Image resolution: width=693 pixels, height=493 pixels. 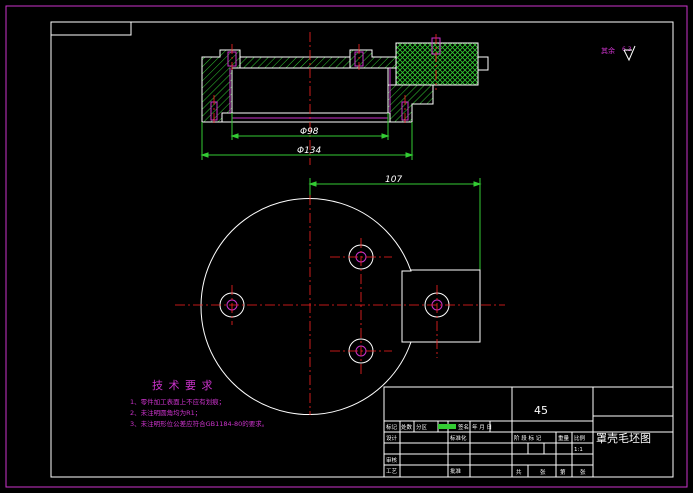 What do you see at coordinates (309, 151) in the screenshot?
I see `dim-outer-diameter: Φ134` at bounding box center [309, 151].